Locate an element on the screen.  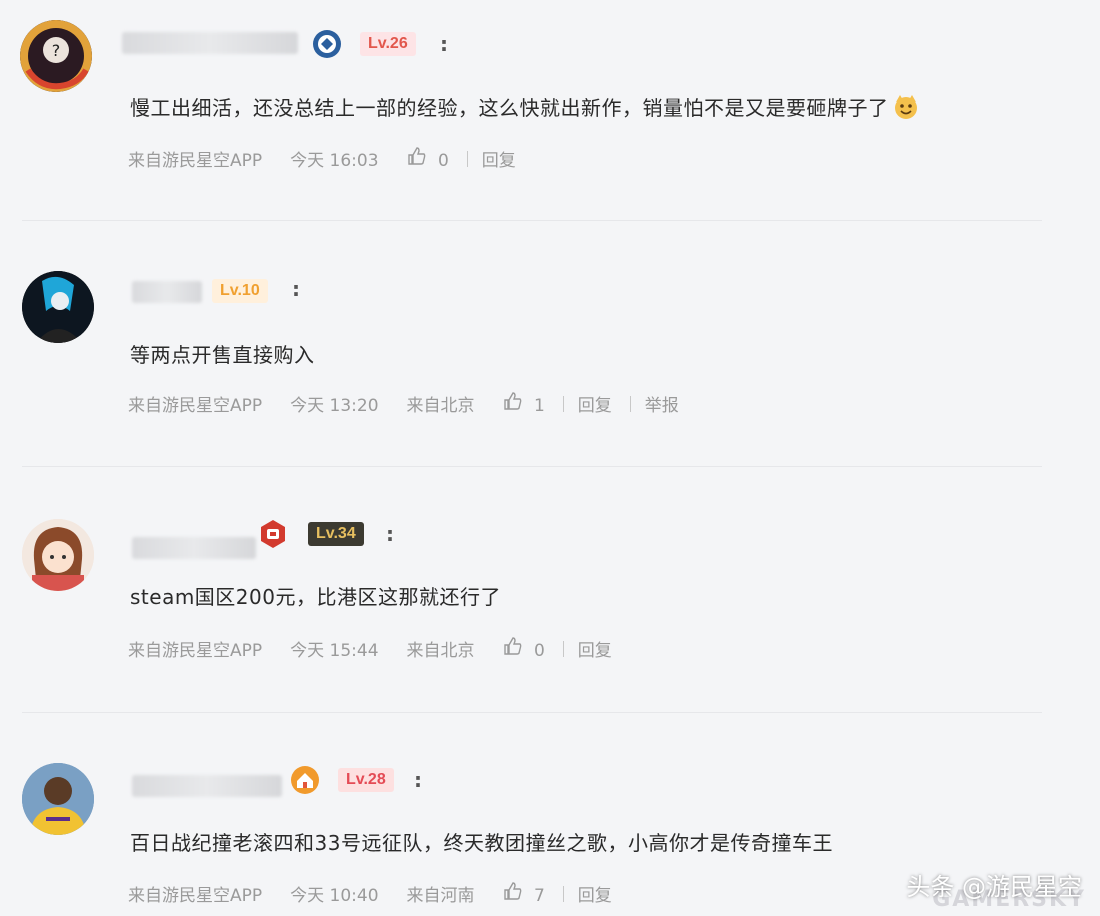
comment-text: 百日战纪撞老滚四和33号远征队，终天教团撞丝之歌，小高你才是传奇撞车王 is located at coordinates (481, 843).